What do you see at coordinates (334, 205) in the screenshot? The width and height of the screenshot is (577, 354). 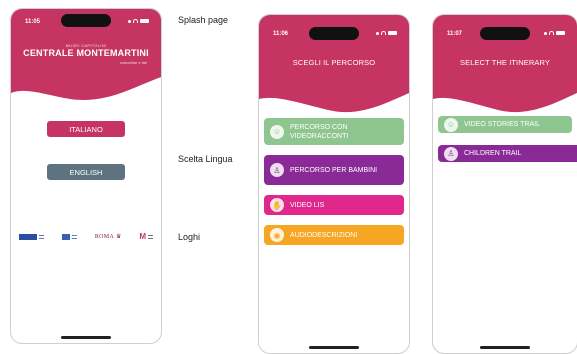 I see `menu-item-video-lis: ✋ VIDEO LIS` at bounding box center [334, 205].